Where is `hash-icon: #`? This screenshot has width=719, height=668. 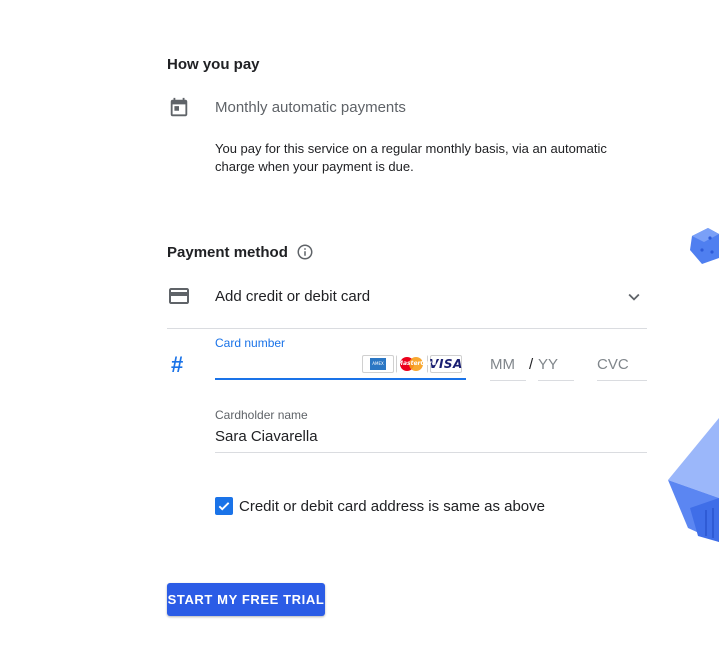 hash-icon: # is located at coordinates (177, 364).